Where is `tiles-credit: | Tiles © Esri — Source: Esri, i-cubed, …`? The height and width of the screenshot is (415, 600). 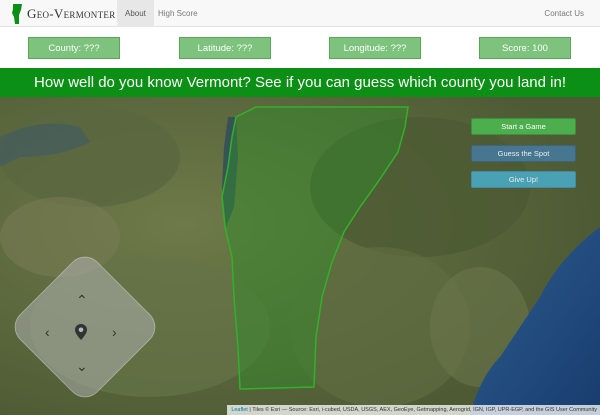
tiles-credit: | Tiles © Esri — Source: Esri, i-cubed, … is located at coordinates (423, 410).